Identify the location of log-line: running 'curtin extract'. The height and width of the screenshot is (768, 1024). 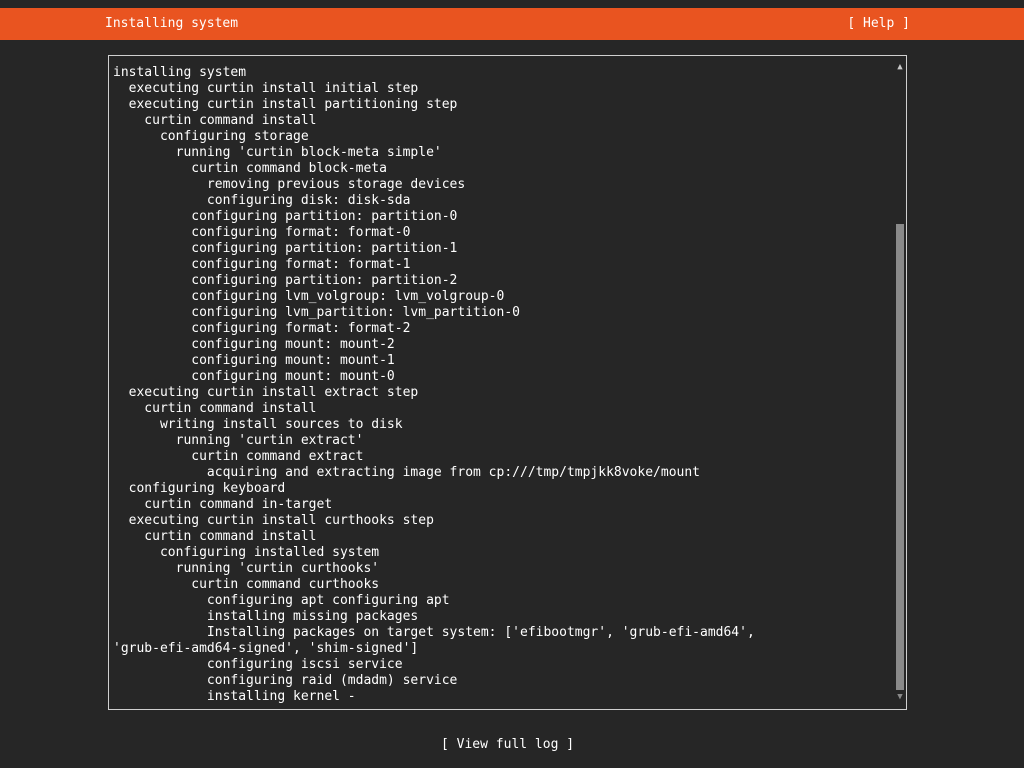
(238, 440).